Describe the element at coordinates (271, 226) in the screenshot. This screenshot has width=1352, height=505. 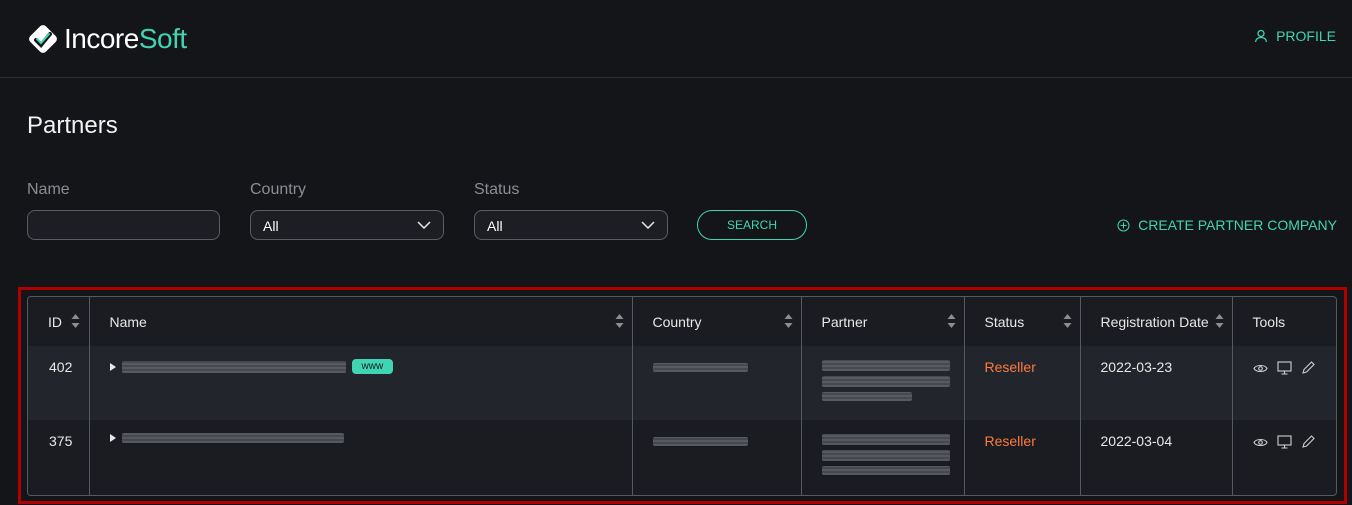
I see `country-filter-value: All` at that location.